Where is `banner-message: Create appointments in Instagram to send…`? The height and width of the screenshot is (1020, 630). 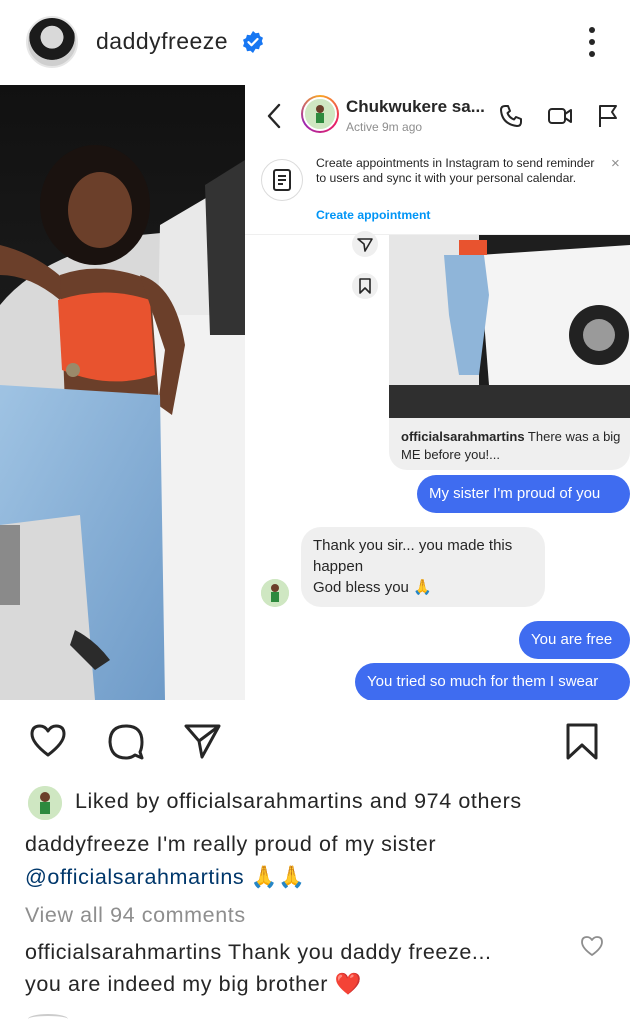 banner-message: Create appointments in Instagram to send… is located at coordinates (455, 170).